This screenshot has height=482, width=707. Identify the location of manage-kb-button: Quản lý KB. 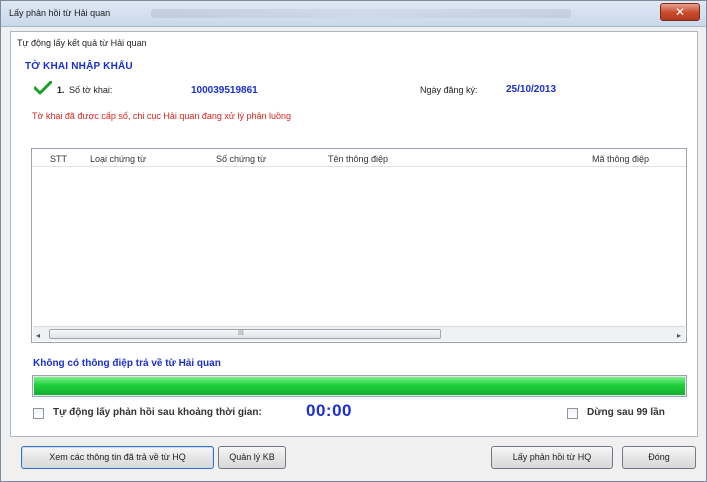
(252, 457).